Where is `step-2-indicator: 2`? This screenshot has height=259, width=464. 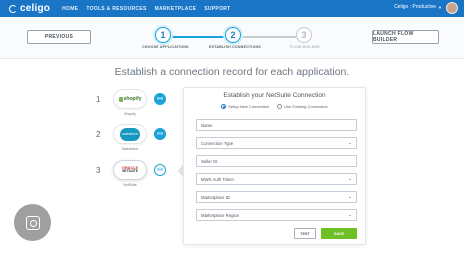 step-2-indicator: 2 is located at coordinates (233, 35).